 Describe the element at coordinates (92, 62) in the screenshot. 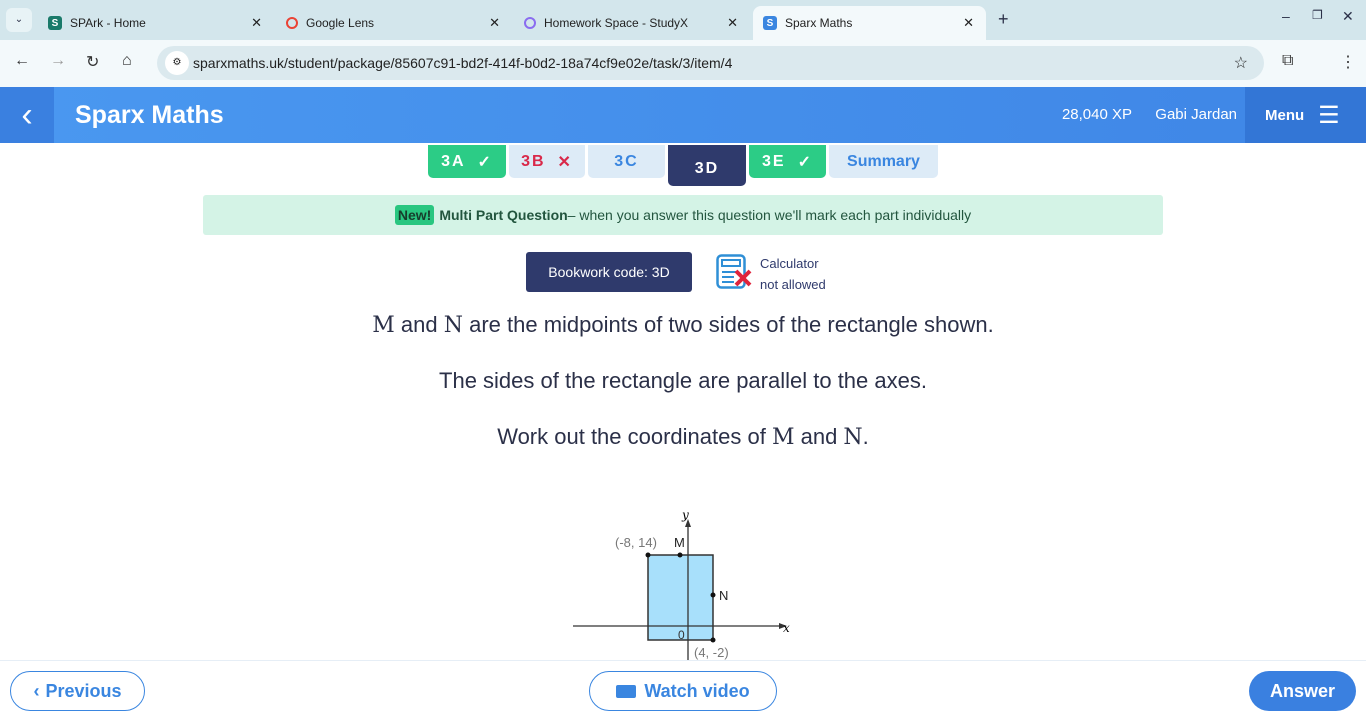

I see `reload-icon: ↻` at that location.